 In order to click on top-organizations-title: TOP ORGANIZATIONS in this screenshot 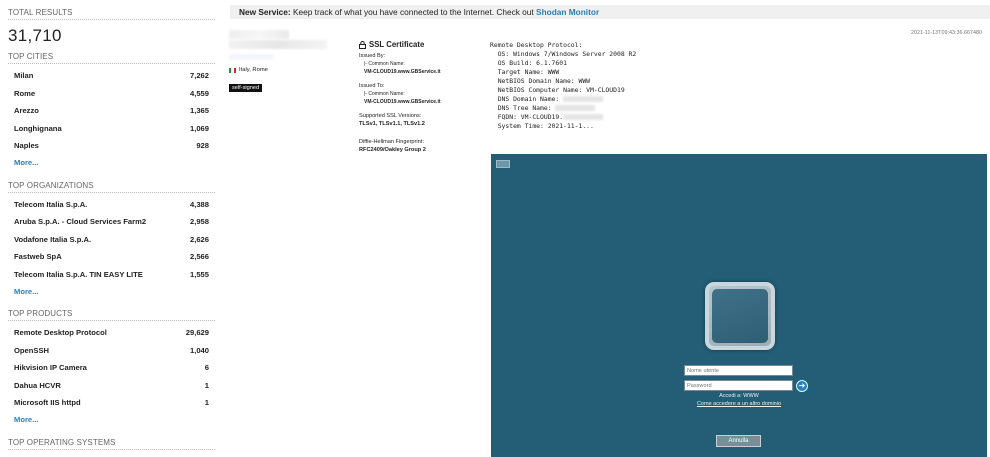, I will do `click(111, 187)`.